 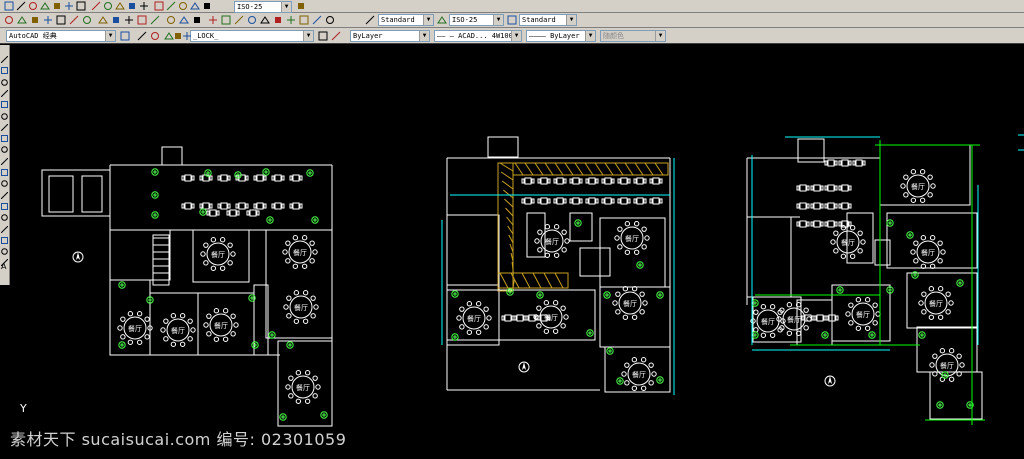 I want to click on dimstyle-combo: ISO-25 ▼, so click(x=263, y=7).